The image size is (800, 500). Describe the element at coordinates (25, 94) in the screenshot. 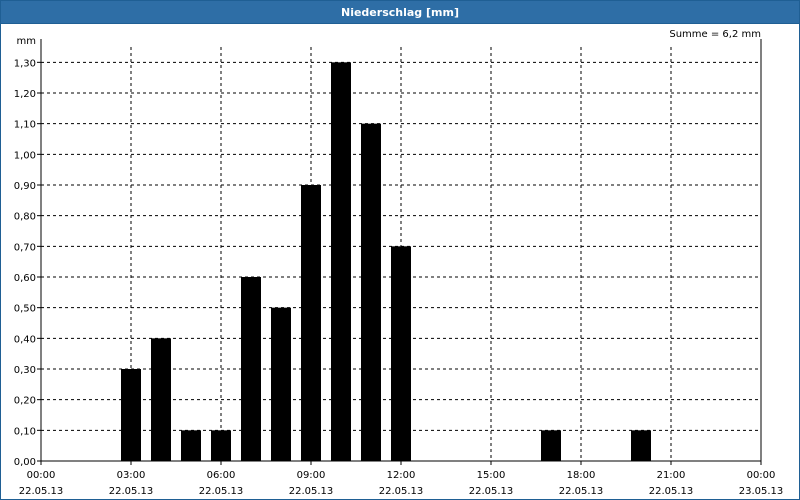

I see `y-tick-label: 1,20` at that location.